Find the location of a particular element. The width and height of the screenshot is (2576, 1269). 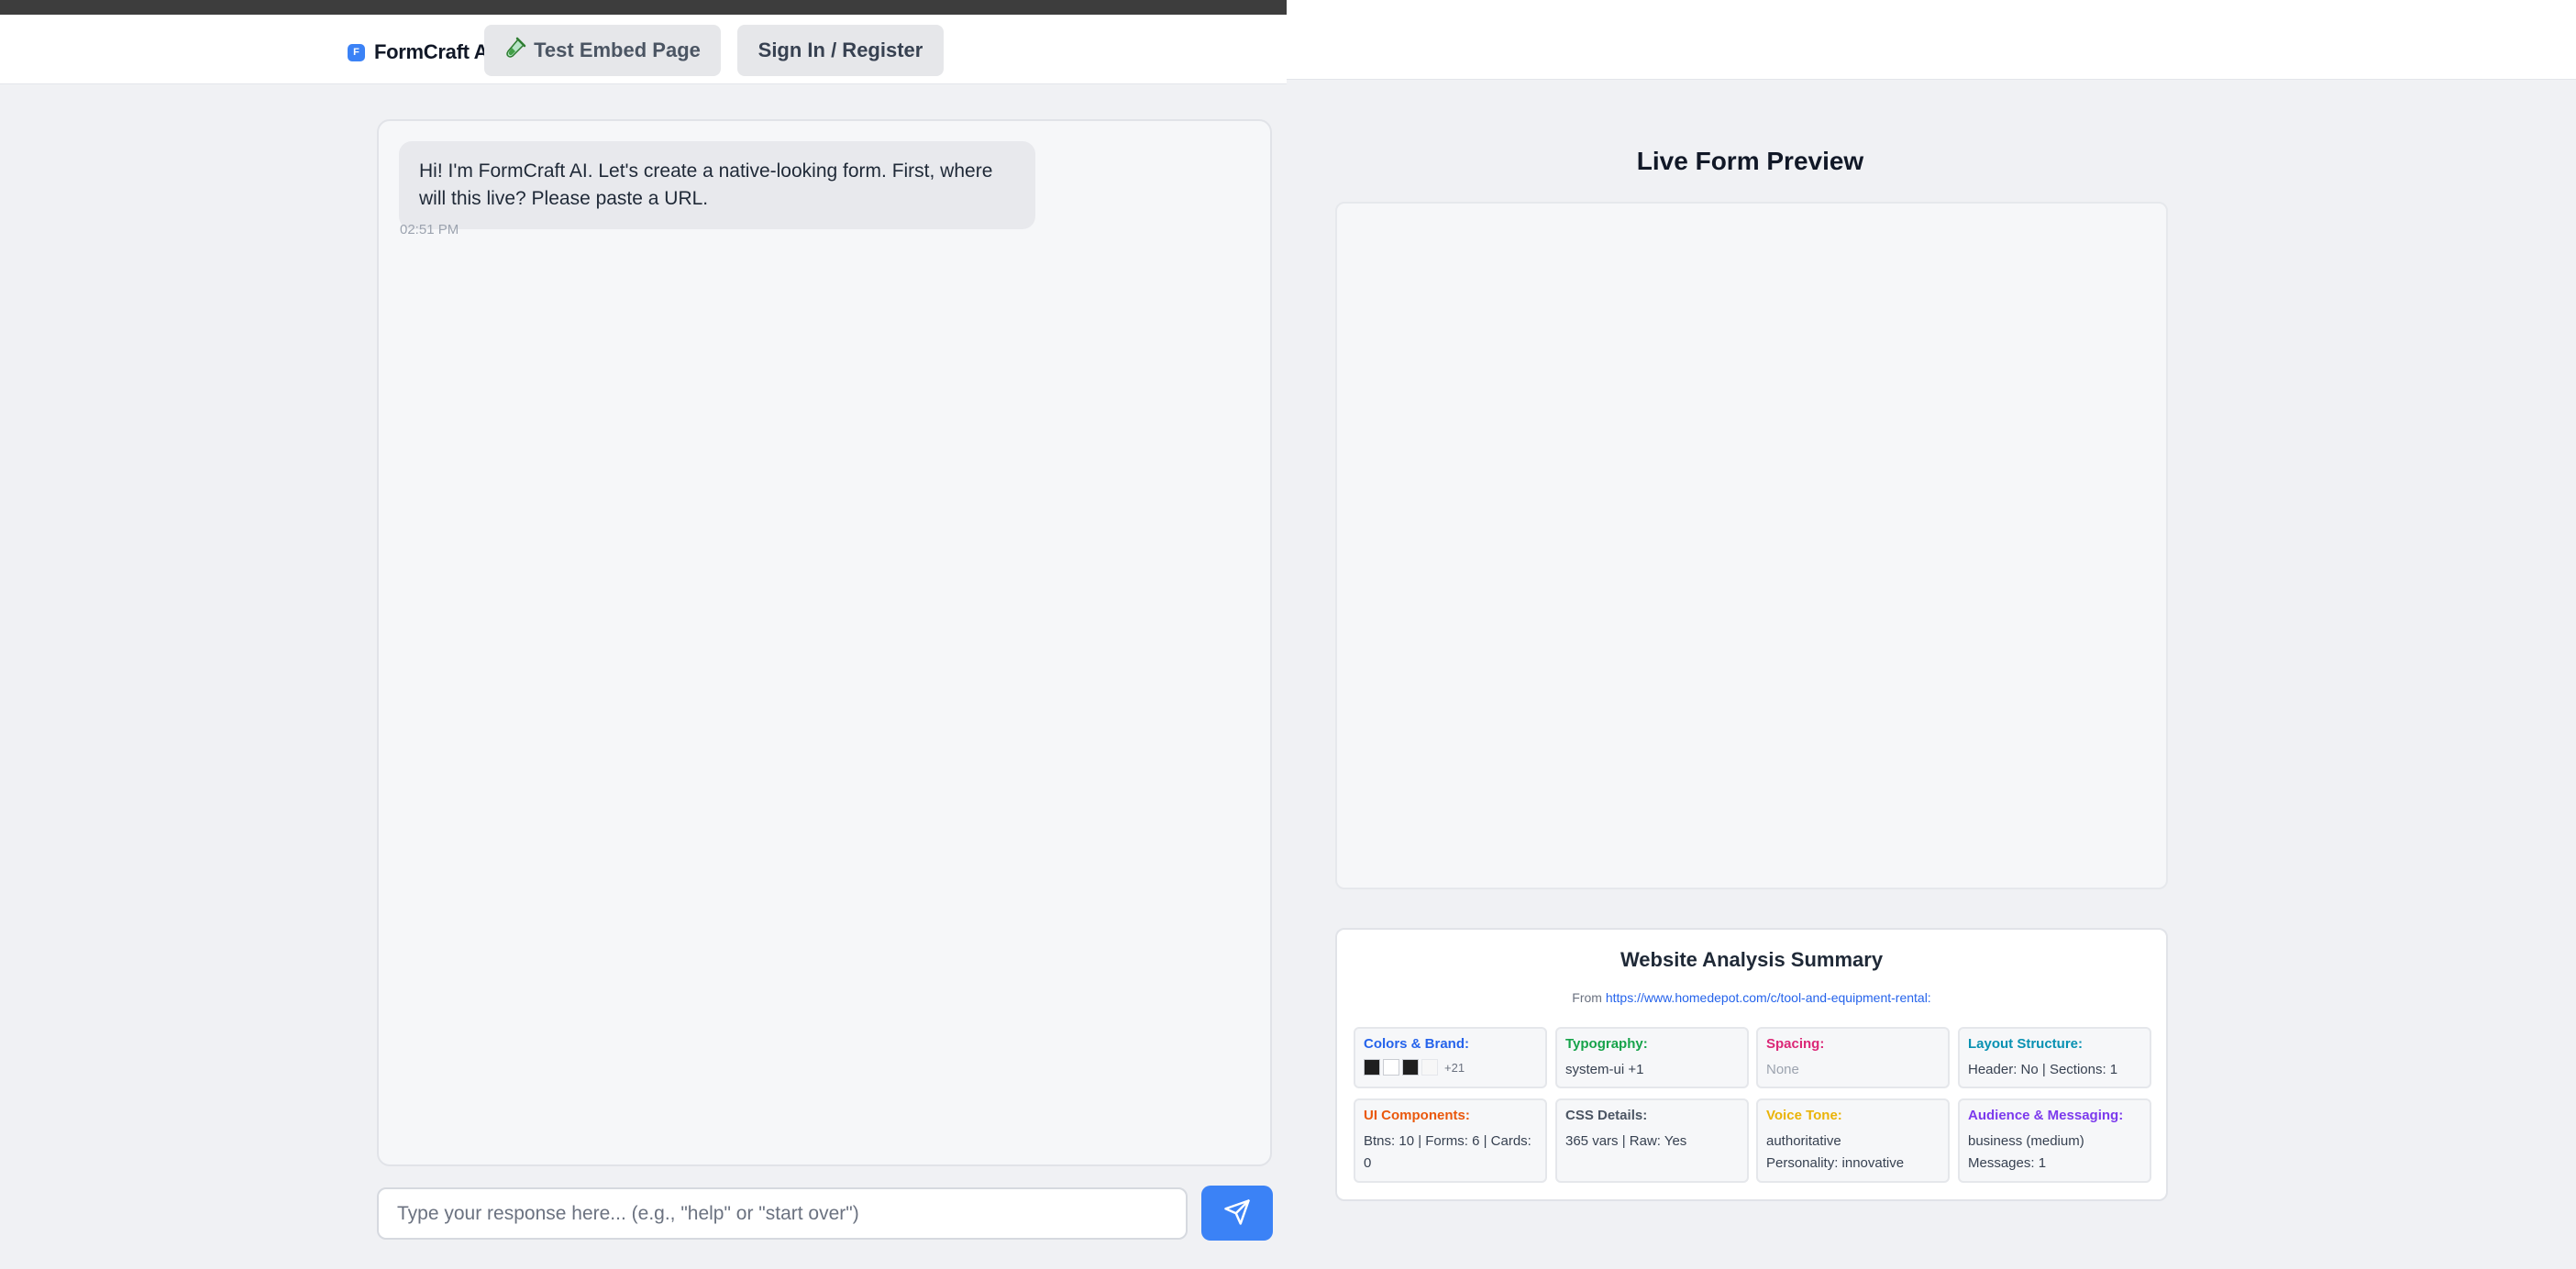

layout-structure-title: Layout Structure: is located at coordinates (2026, 1044).